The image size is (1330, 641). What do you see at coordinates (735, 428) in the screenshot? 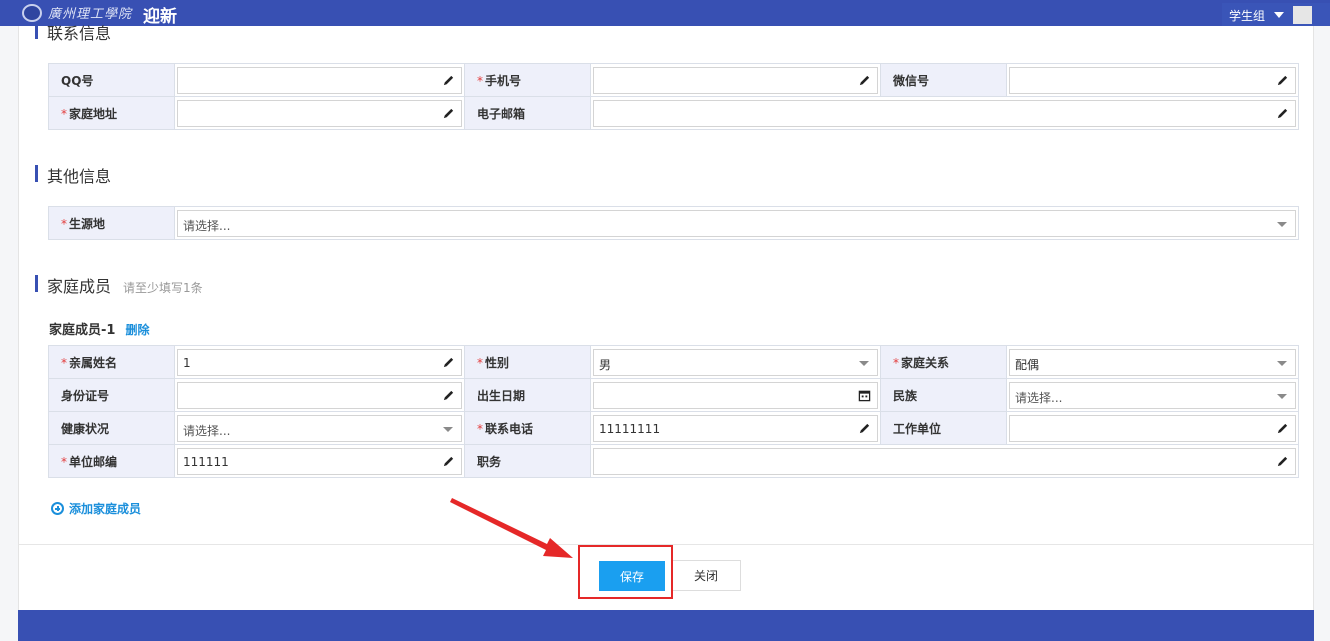
I see `contact-phone-input: 11111111` at bounding box center [735, 428].